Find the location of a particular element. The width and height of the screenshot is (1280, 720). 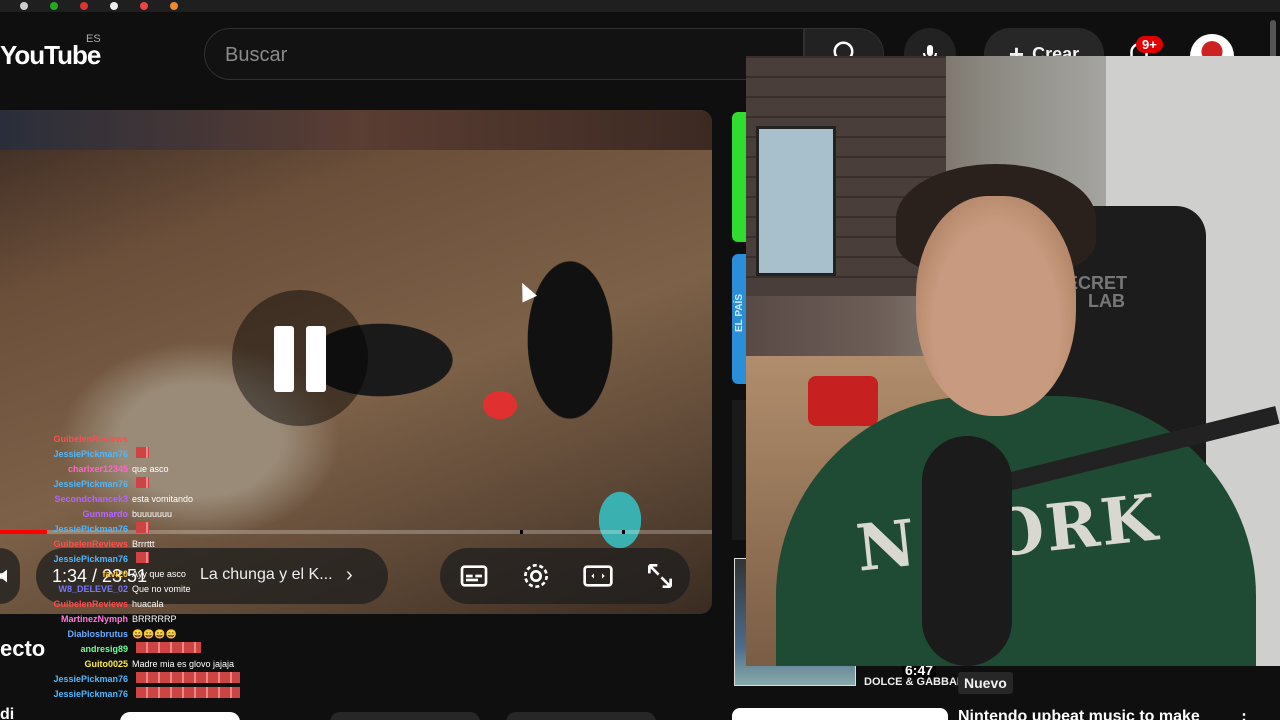

chat-message: MartinezNymph BRRRRRP is located at coordinates (130, 619).